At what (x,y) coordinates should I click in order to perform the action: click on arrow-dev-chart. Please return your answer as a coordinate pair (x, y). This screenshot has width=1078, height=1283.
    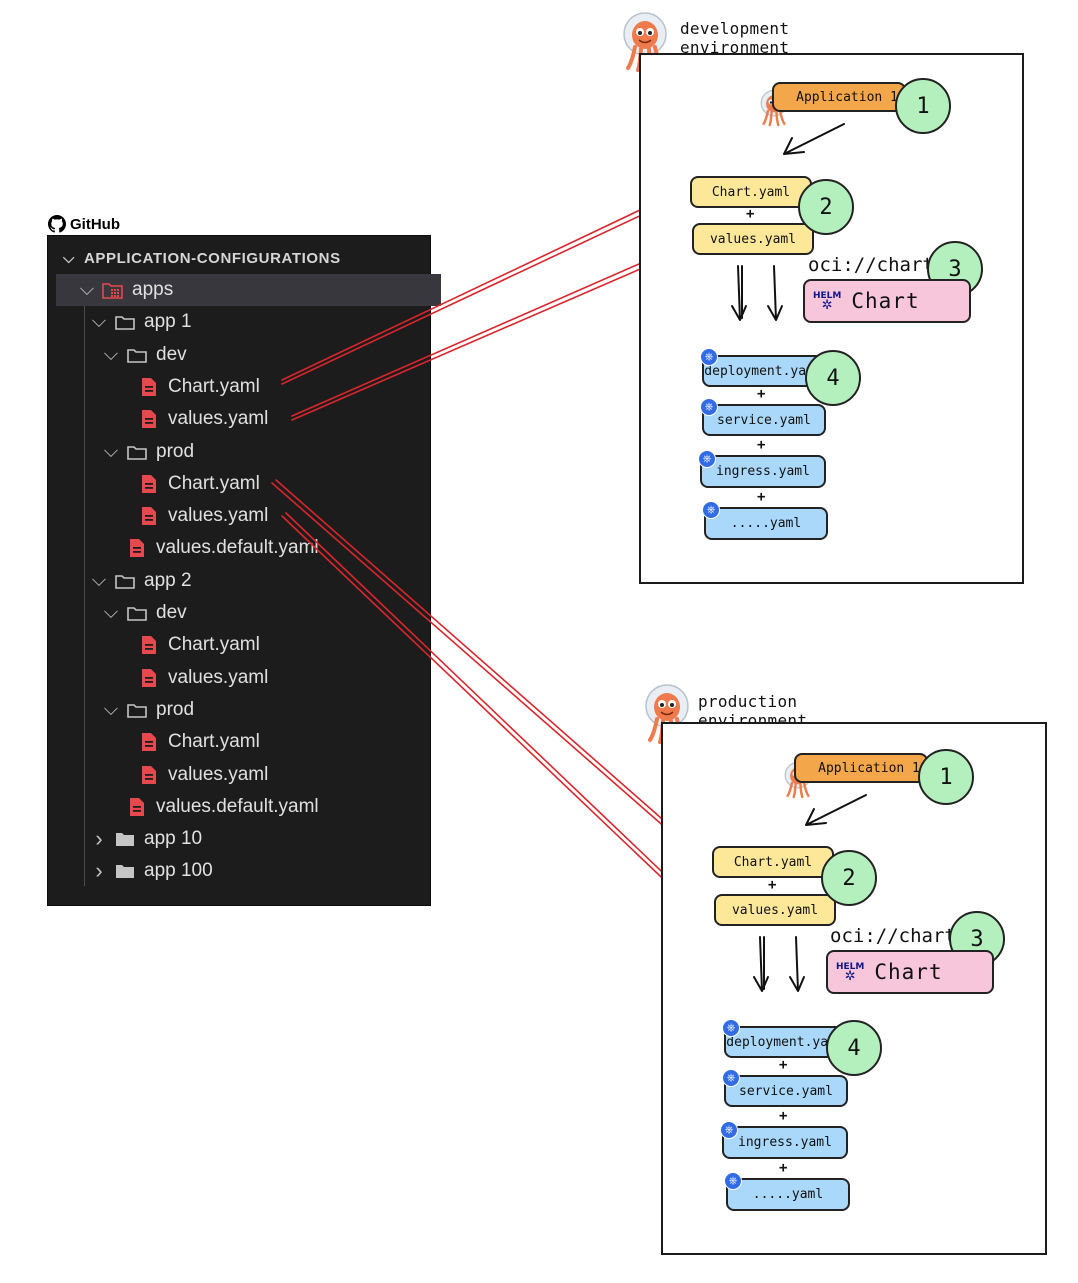
    Looking at the image, I should click on (481, 290).